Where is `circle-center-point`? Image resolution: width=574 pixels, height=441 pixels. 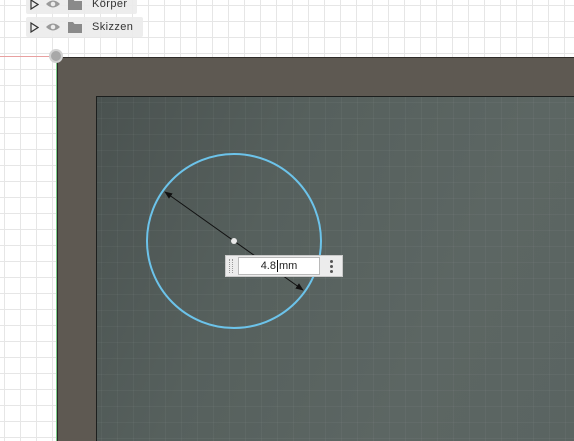 circle-center-point is located at coordinates (234, 241).